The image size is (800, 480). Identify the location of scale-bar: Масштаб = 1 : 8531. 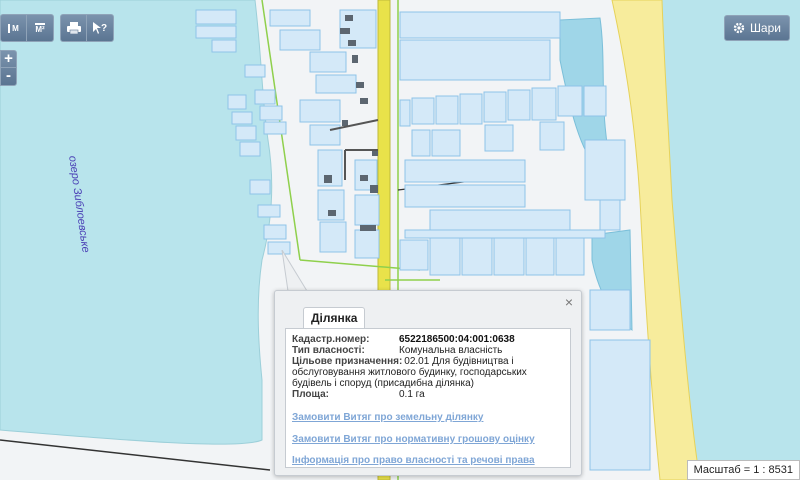
(743, 470).